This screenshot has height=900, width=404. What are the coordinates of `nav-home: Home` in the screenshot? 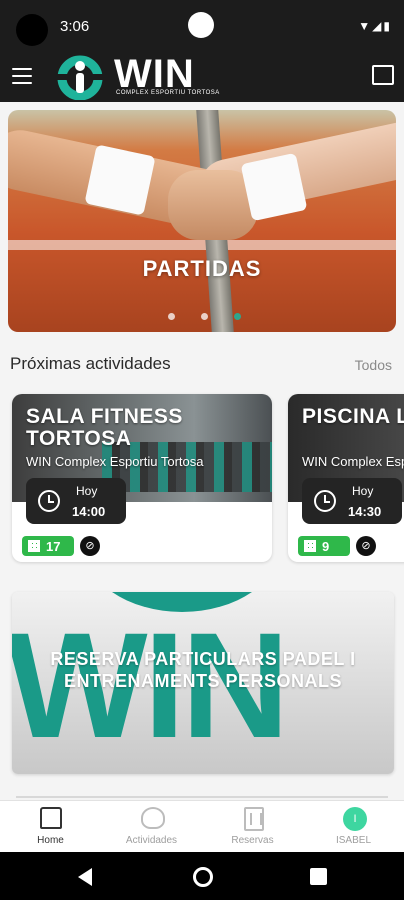 It's located at (50, 826).